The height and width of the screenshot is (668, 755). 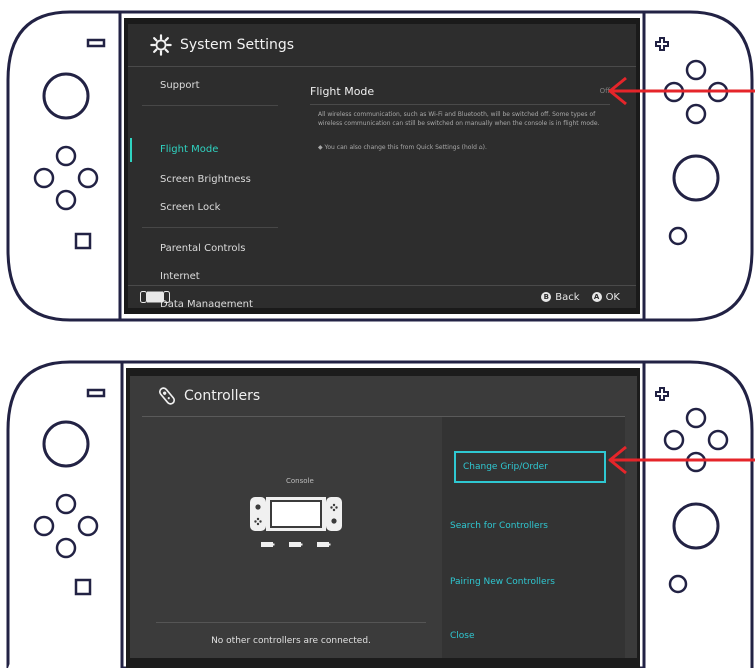 I want to click on gear-icon, so click(x=161, y=45).